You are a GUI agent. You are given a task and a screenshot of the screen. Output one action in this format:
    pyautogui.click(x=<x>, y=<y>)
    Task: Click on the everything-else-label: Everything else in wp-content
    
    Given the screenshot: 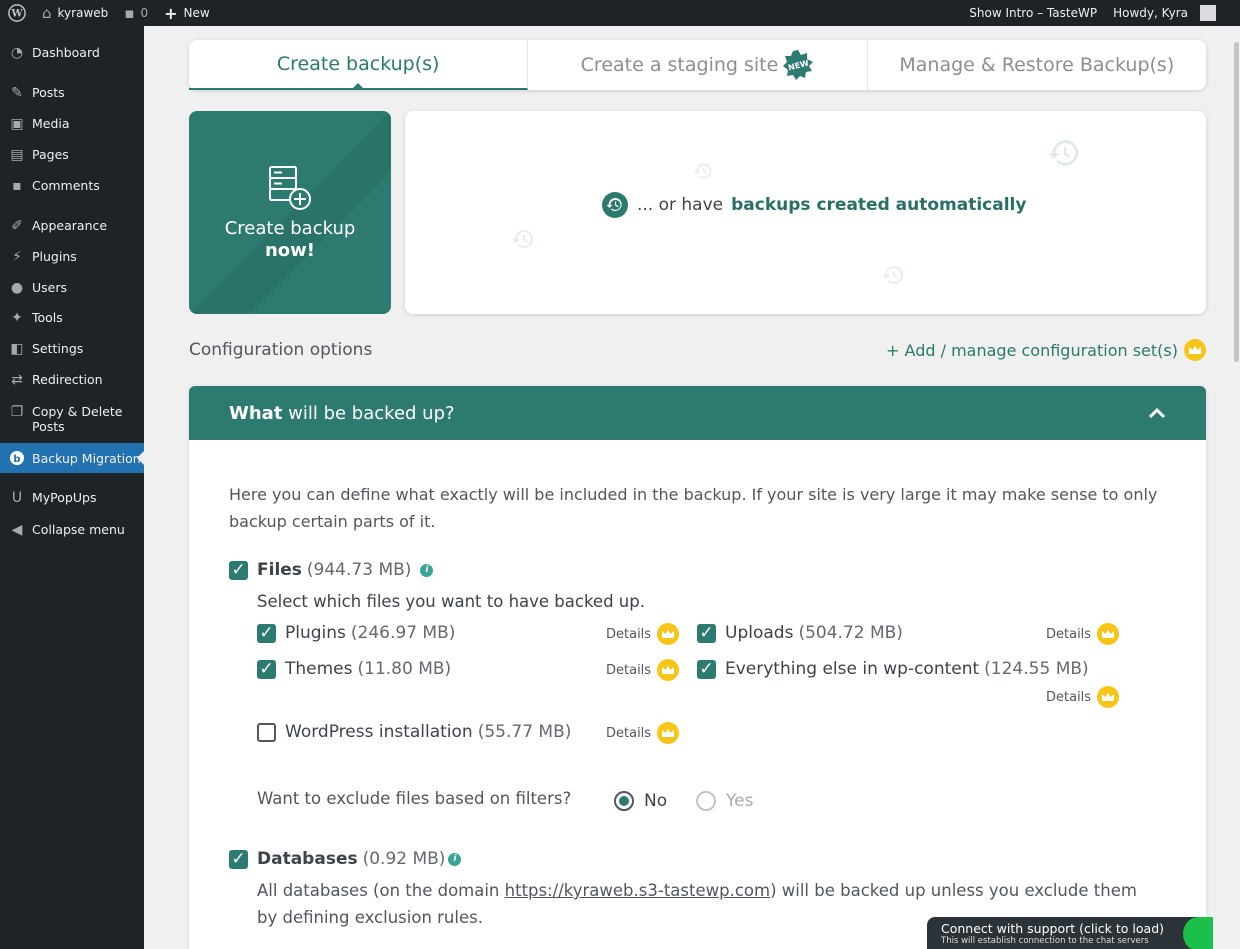 What is the action you would take?
    pyautogui.click(x=852, y=669)
    